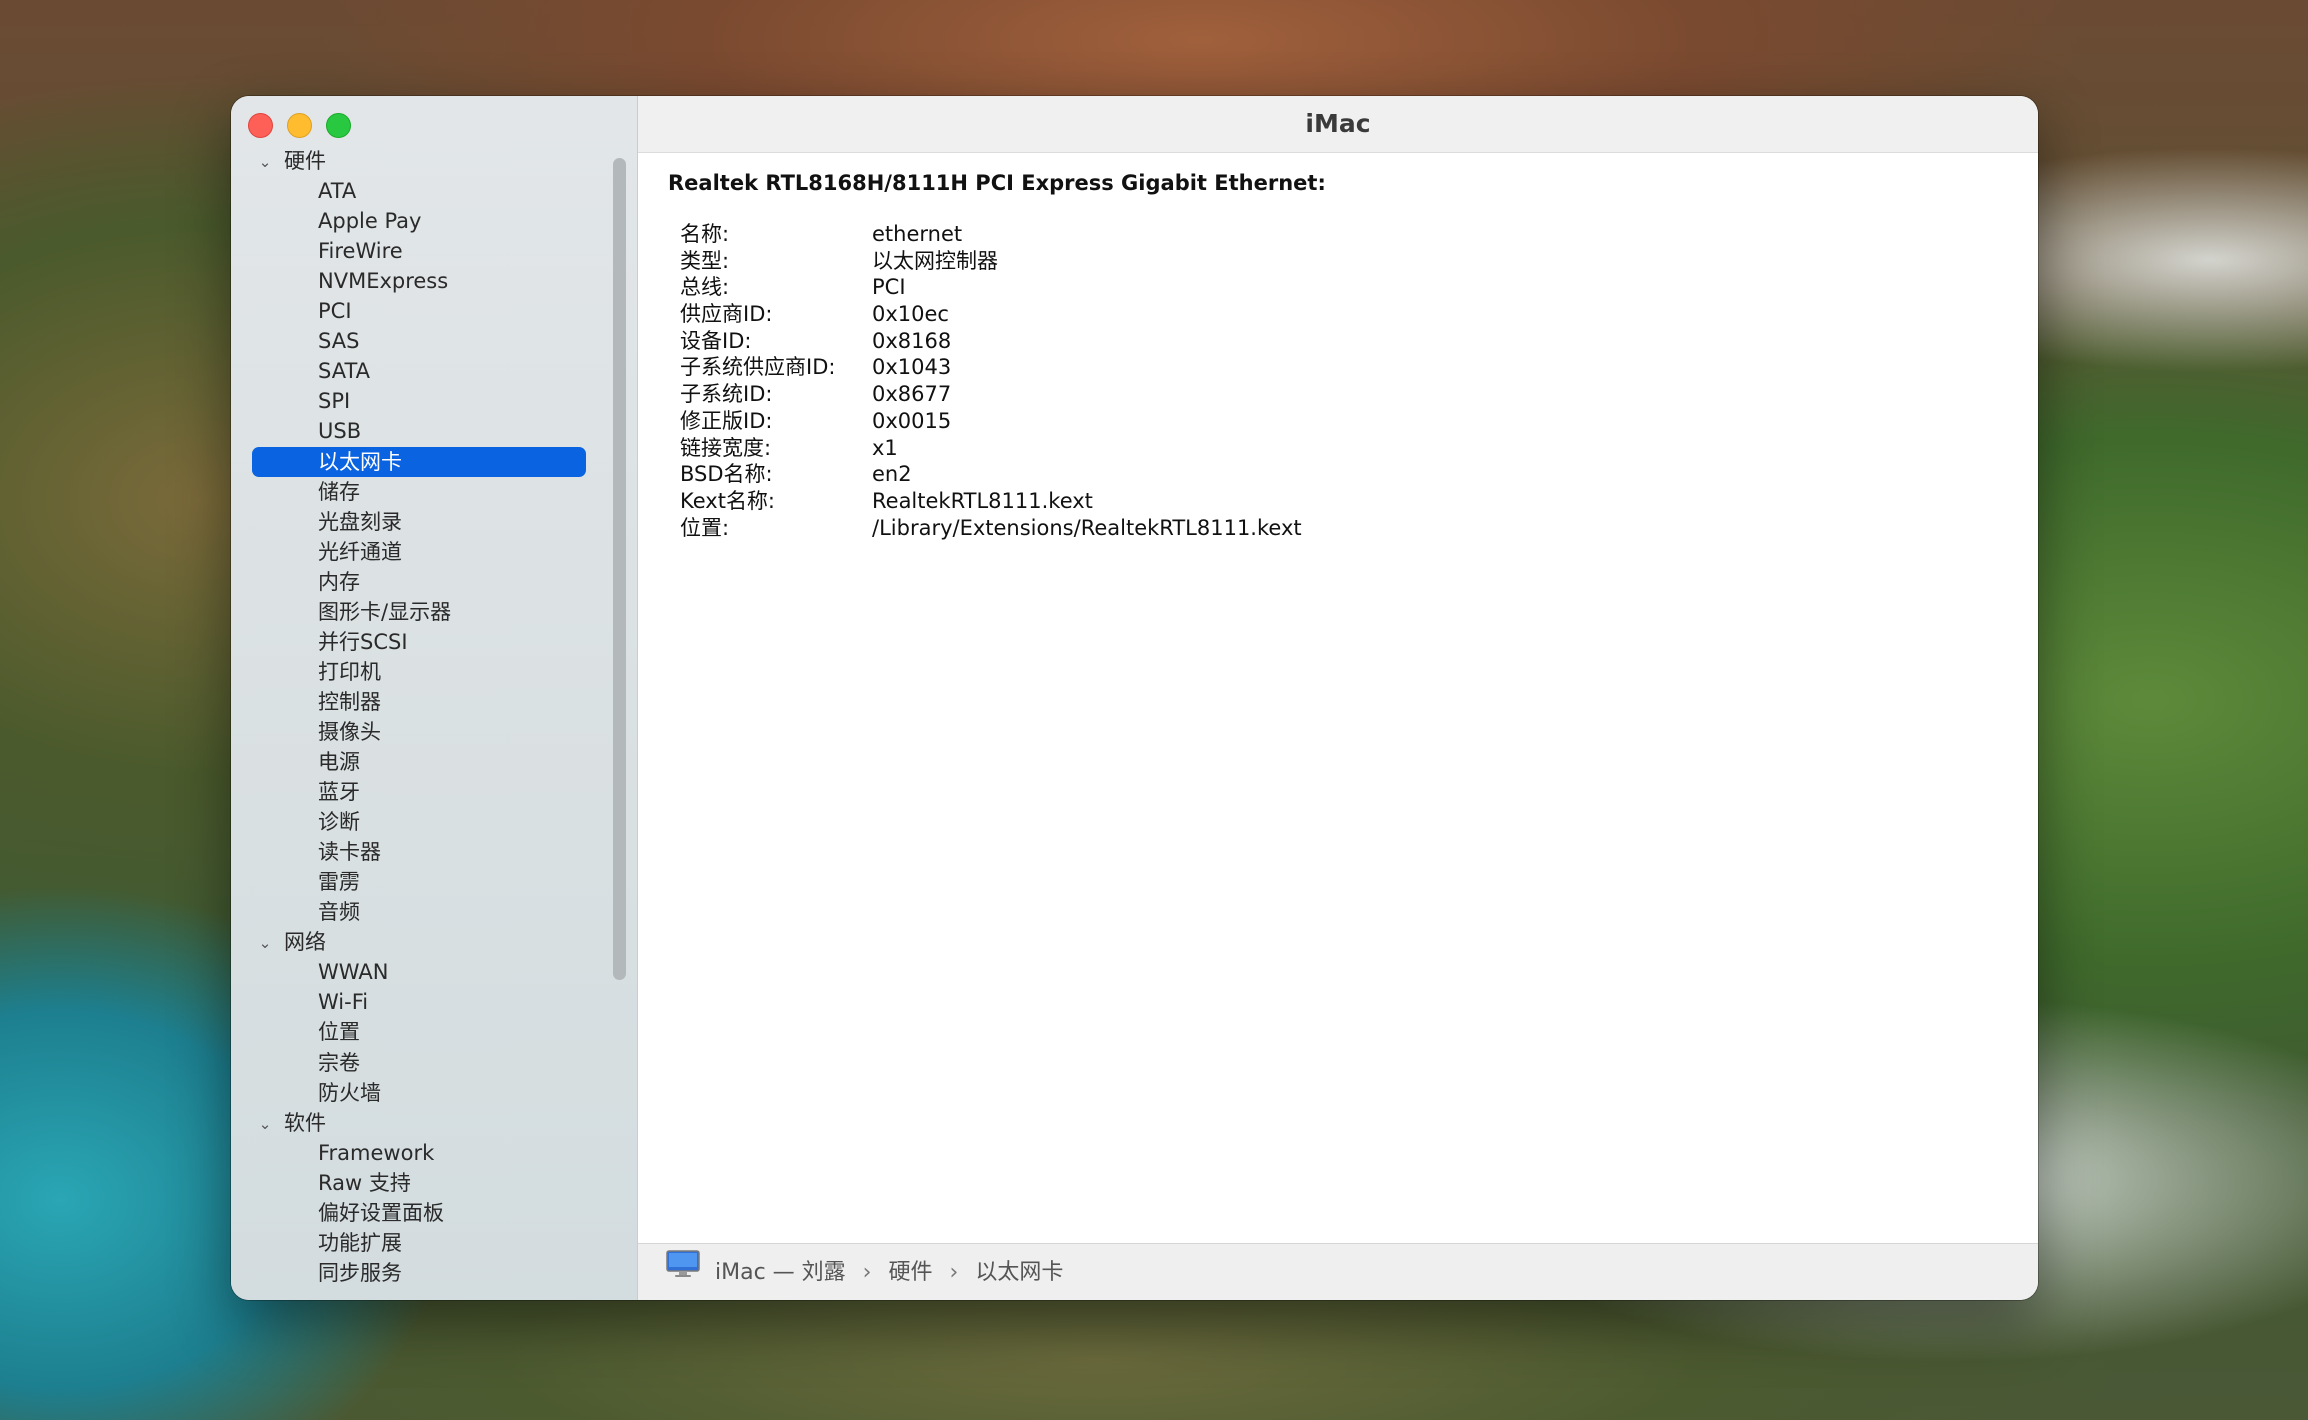  Describe the element at coordinates (337, 191) in the screenshot. I see `sidebar-item: ATA` at that location.